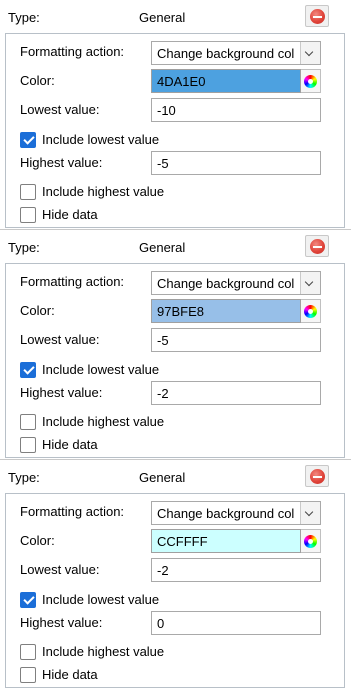 This screenshot has height=690, width=351. Describe the element at coordinates (166, 110) in the screenshot. I see `lowest-value-text: -10` at that location.